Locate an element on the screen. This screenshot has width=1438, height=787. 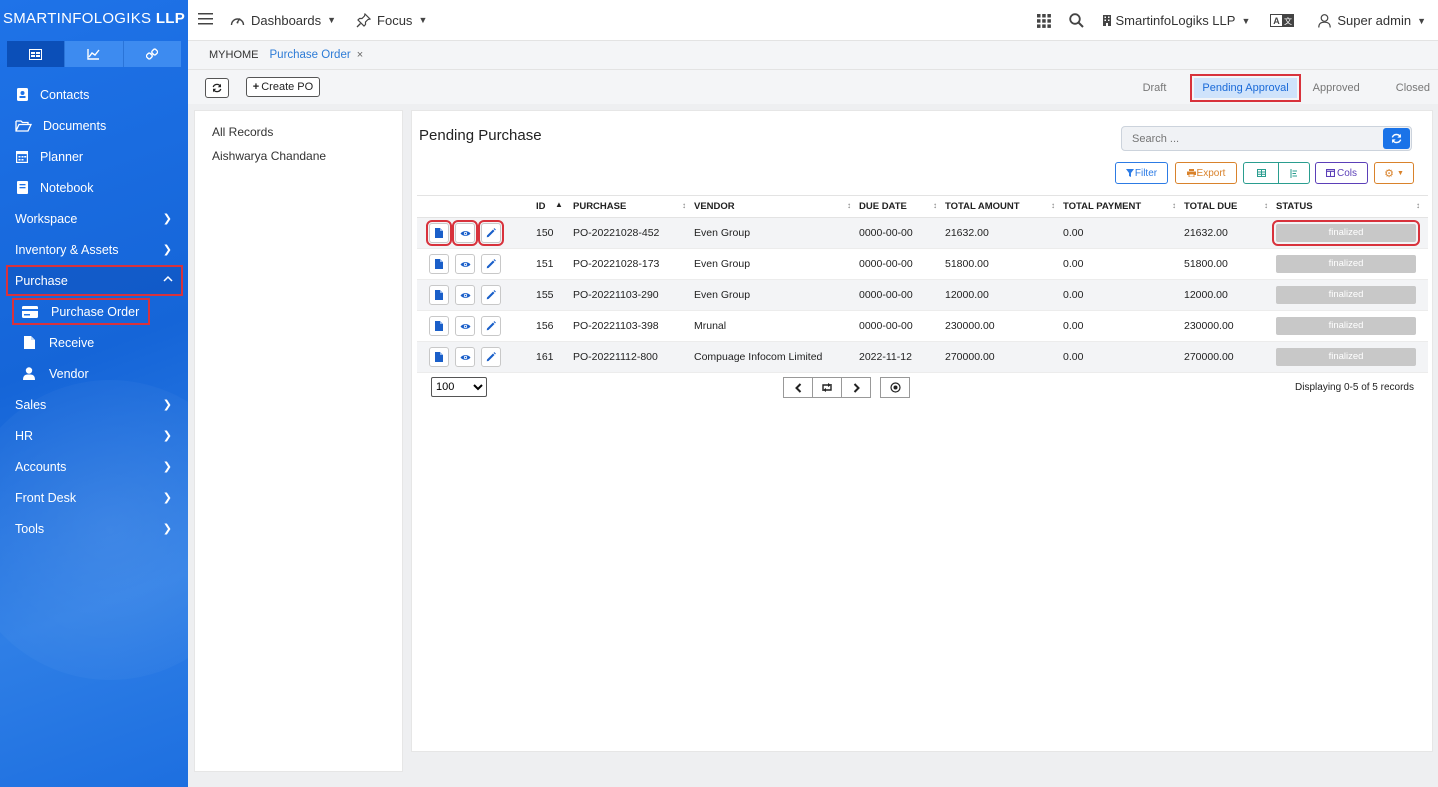
settings-button: ⚙ ▼ is located at coordinates (1394, 173).